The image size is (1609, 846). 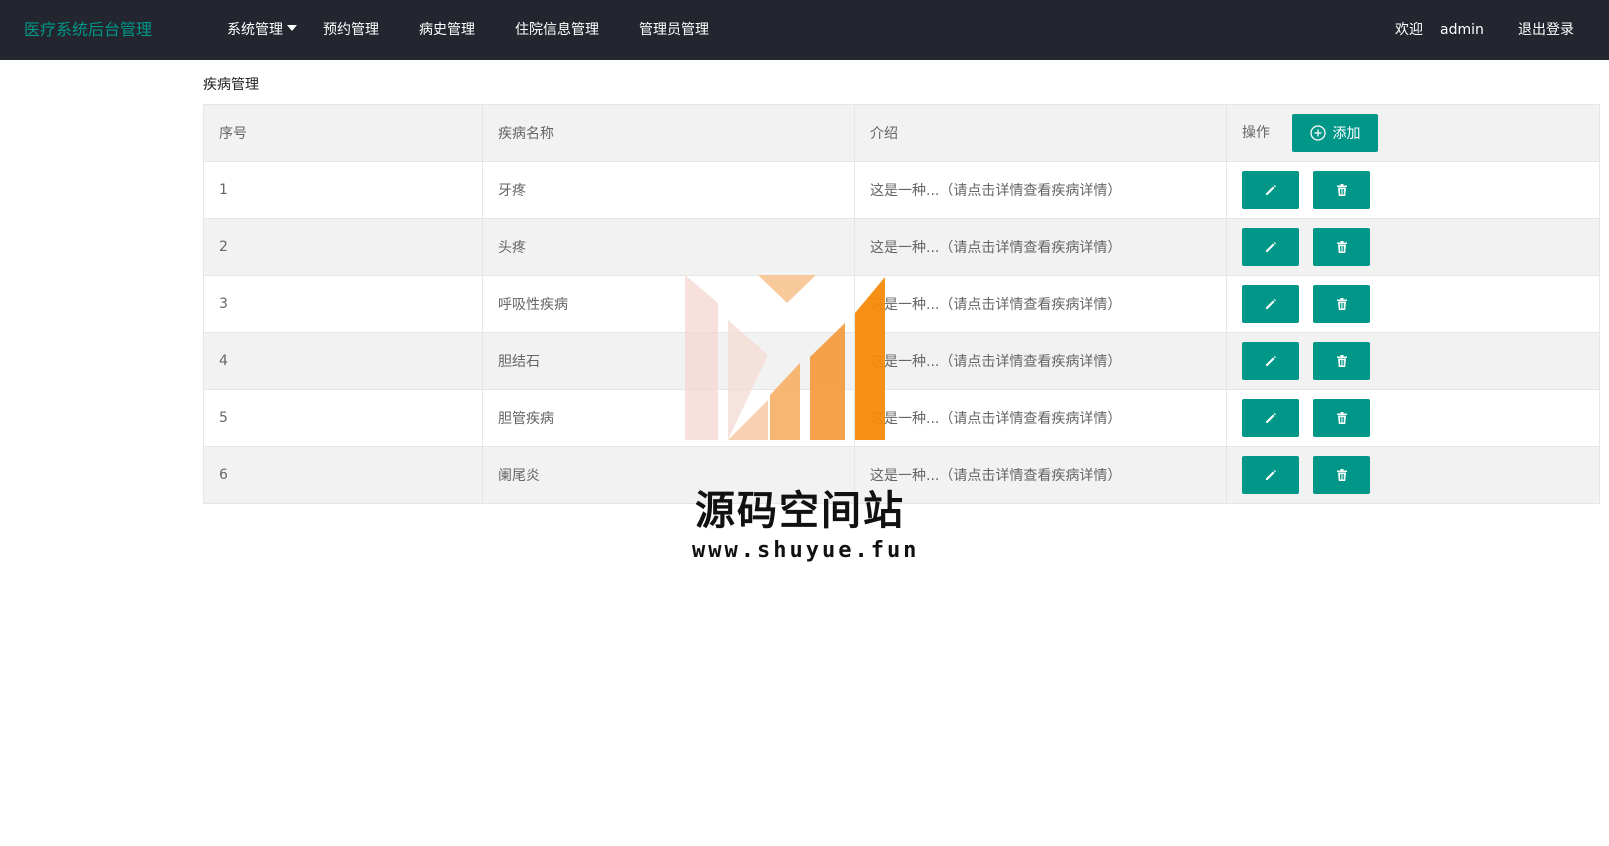 I want to click on column-header-intro: 介绍, so click(x=1040, y=133).